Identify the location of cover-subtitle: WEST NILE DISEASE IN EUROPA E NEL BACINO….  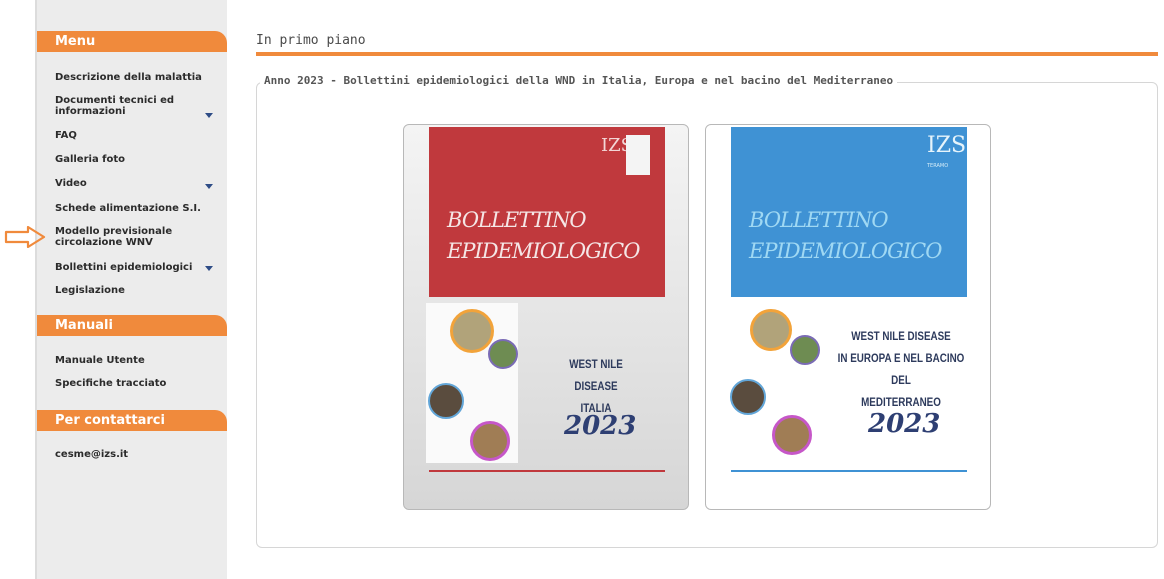
(901, 369).